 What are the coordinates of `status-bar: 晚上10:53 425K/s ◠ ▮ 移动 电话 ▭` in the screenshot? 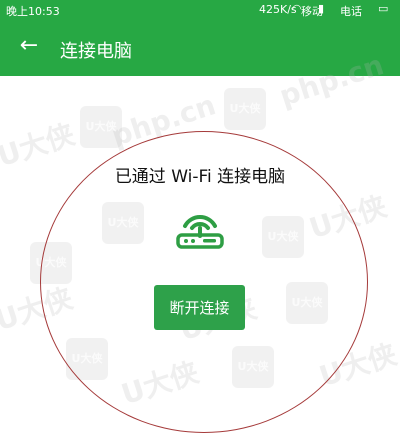 It's located at (200, 9).